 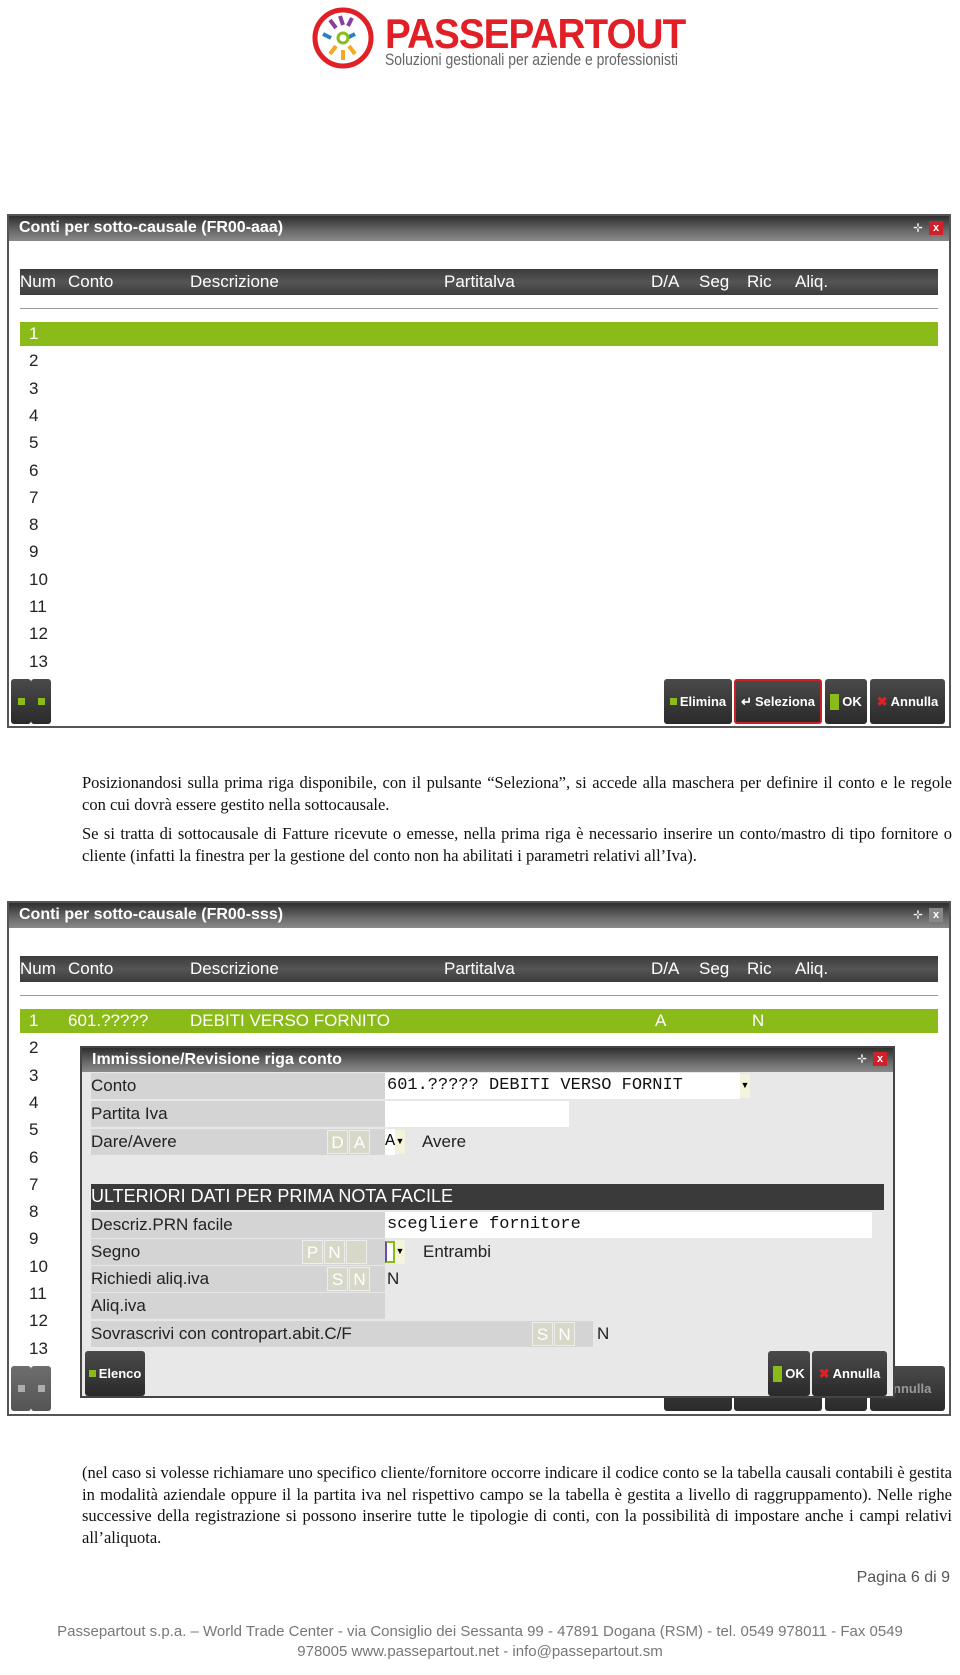 I want to click on row-number: 10, so click(x=38, y=579).